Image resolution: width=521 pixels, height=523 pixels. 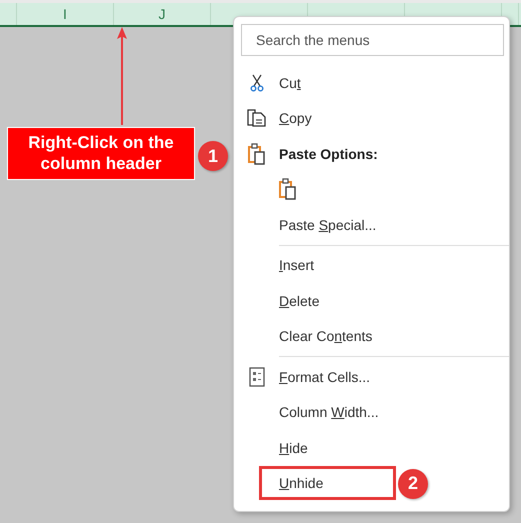 I want to click on search-field: Search the menus, so click(x=372, y=40).